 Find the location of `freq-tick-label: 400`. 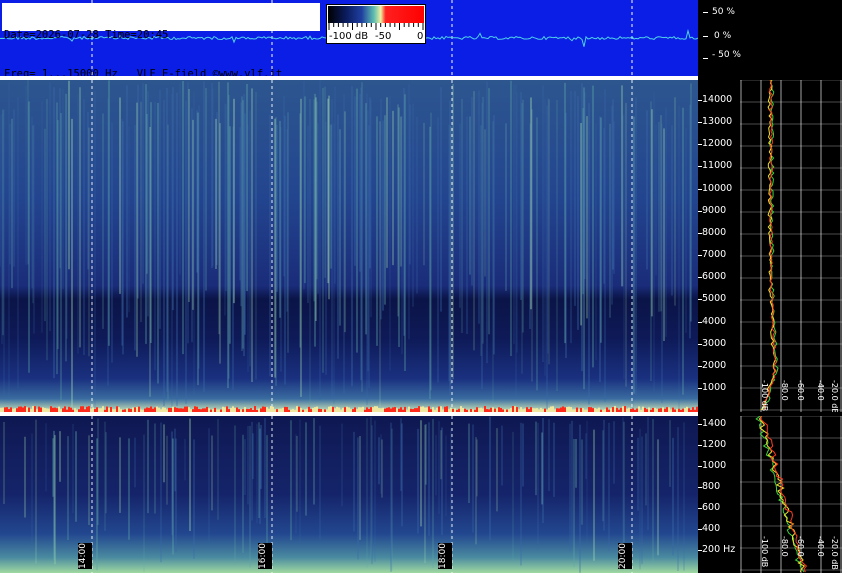

freq-tick-label: 400 is located at coordinates (711, 528).